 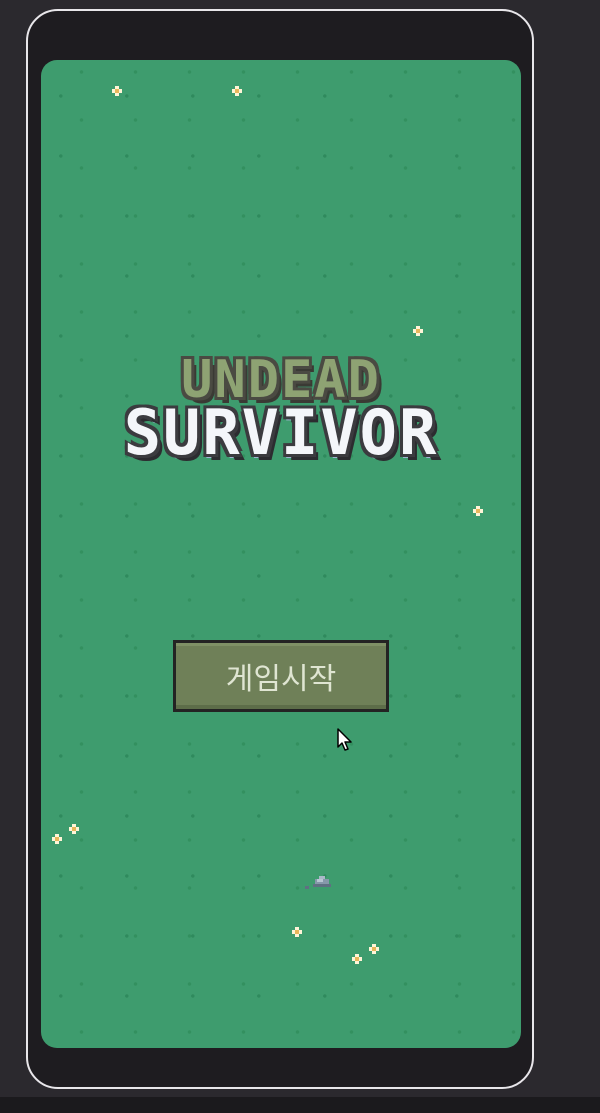 What do you see at coordinates (281, 676) in the screenshot?
I see `start-game-button: 게임시작` at bounding box center [281, 676].